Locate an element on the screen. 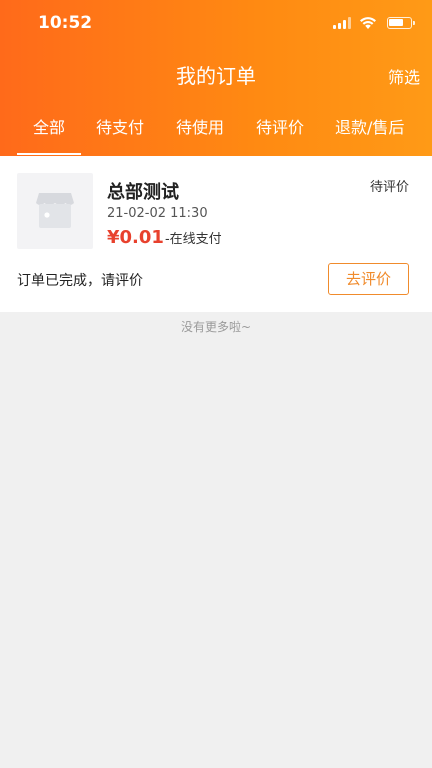 The width and height of the screenshot is (432, 768). tab-refund-aftersale: 退款/售后 is located at coordinates (369, 126).